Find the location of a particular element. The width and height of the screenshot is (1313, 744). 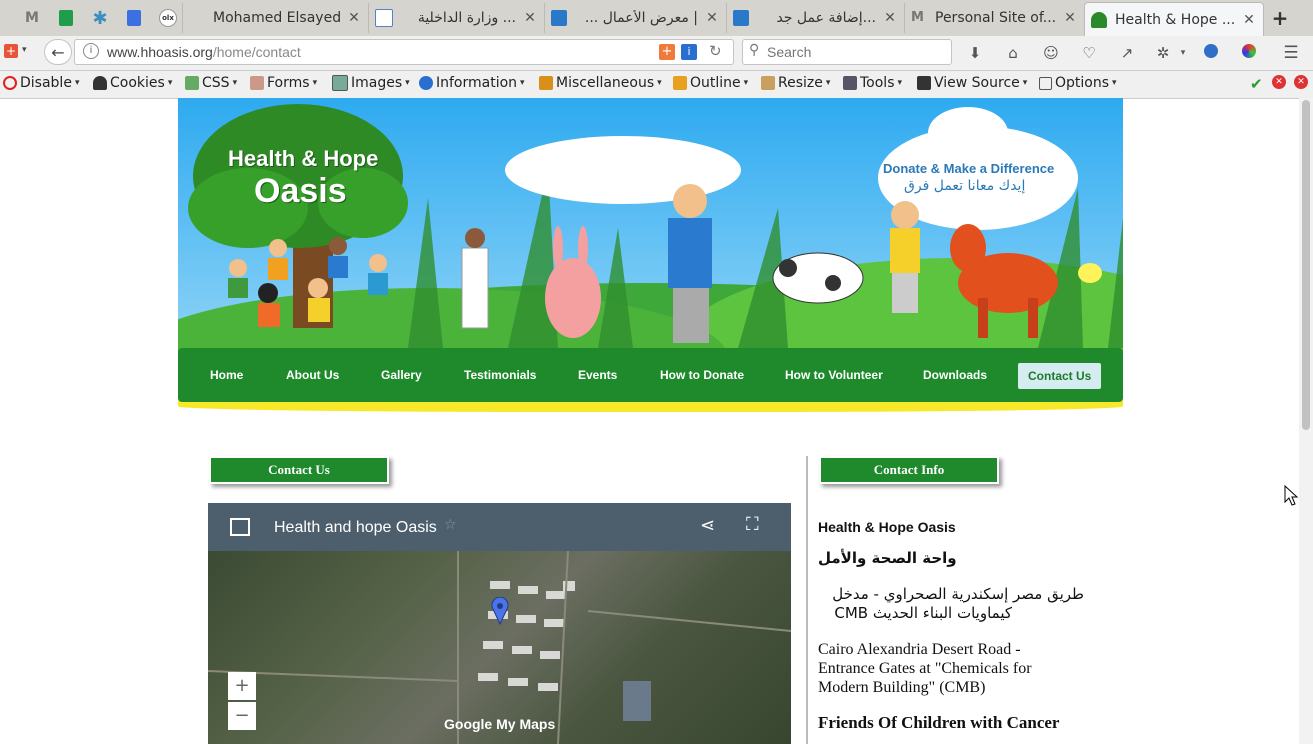

map-pin-icon is located at coordinates (500, 612).